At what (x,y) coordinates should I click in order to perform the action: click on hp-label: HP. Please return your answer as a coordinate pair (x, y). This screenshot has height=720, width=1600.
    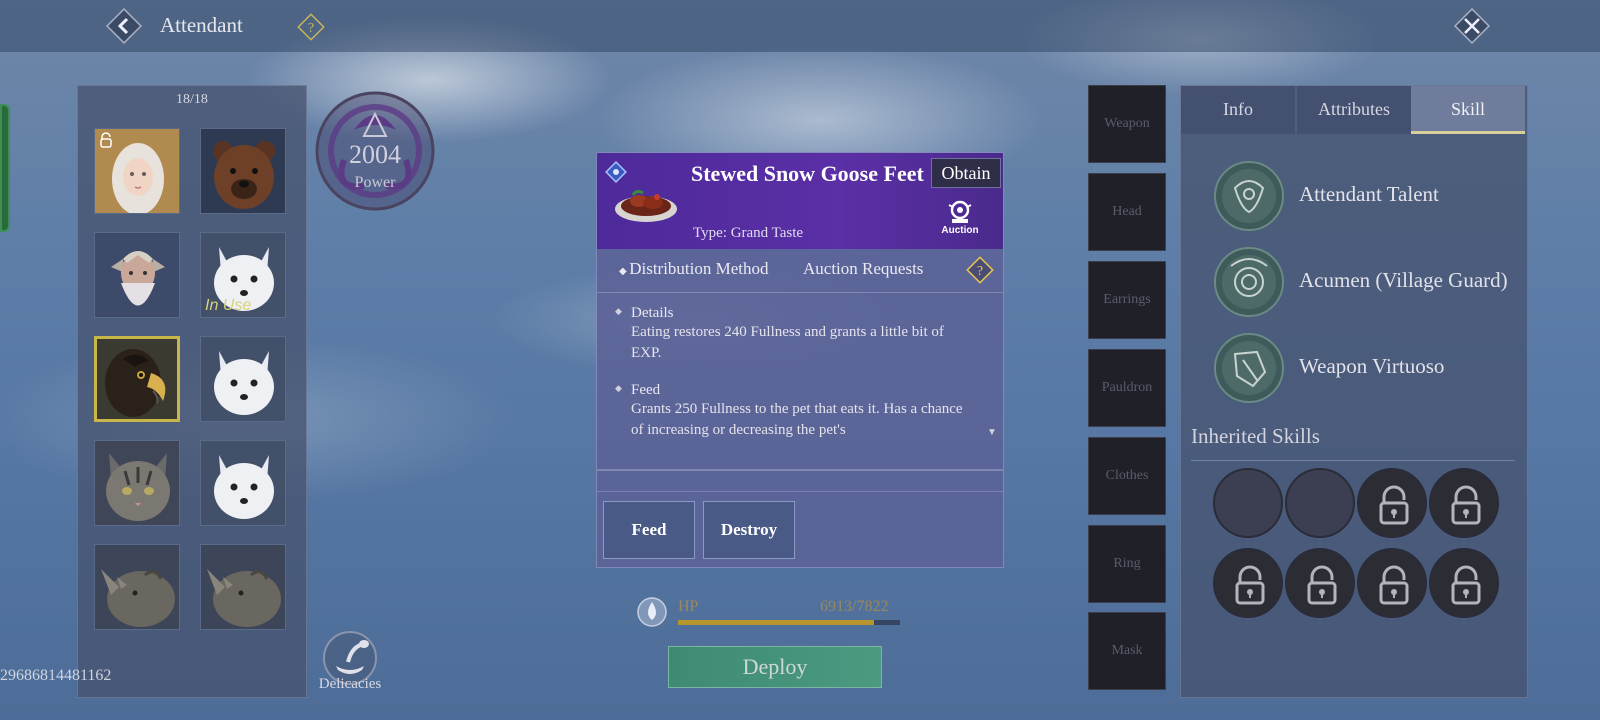
    Looking at the image, I should click on (688, 606).